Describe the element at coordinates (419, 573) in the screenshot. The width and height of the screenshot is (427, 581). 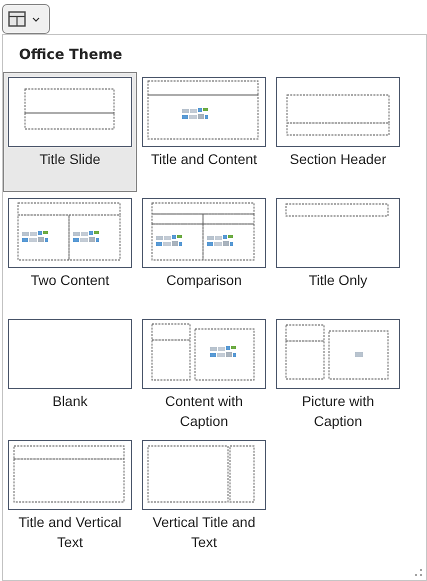
I see `resize-grip-icon` at that location.